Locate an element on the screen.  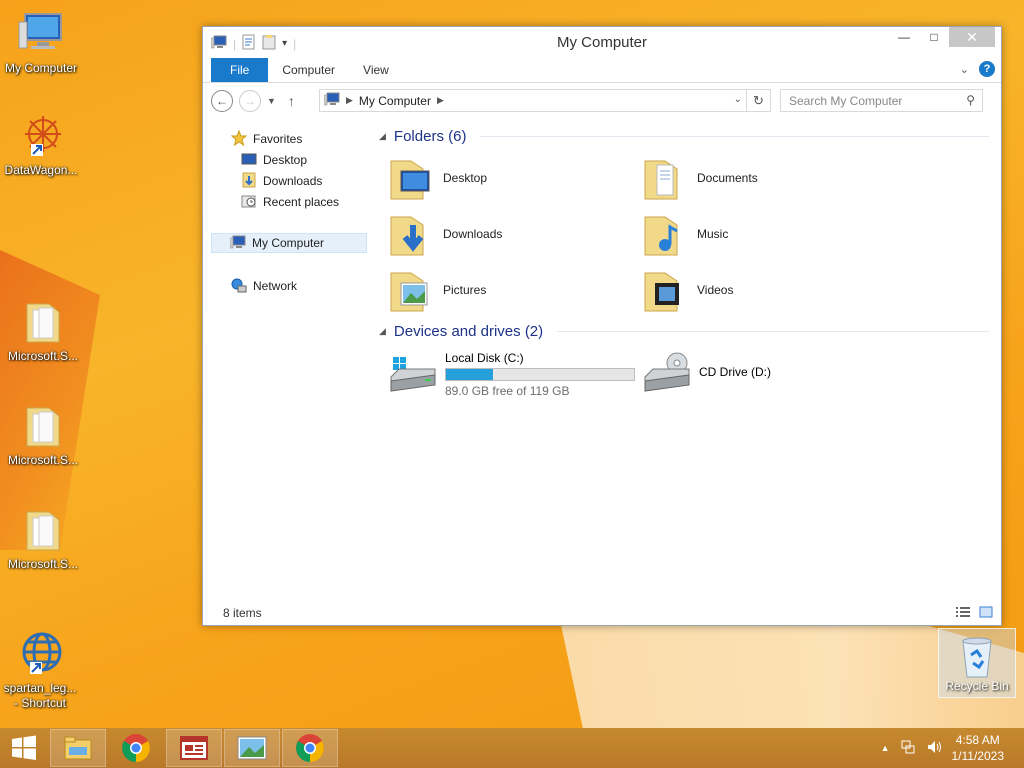
datawagon-icon is located at coordinates (41, 136).